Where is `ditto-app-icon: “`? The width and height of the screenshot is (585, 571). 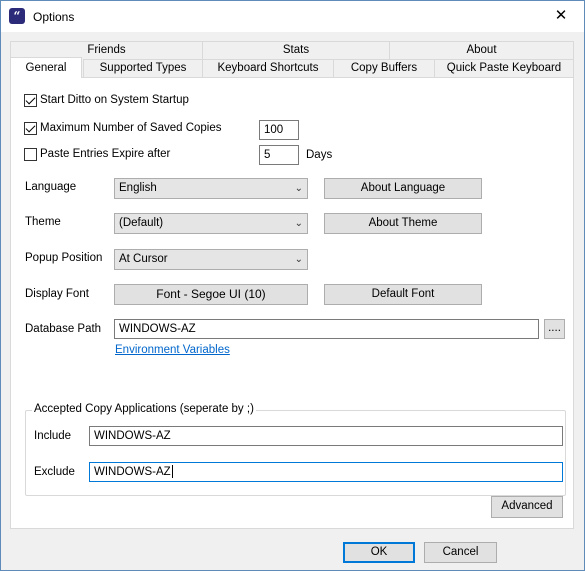
ditto-app-icon: “ is located at coordinates (17, 16).